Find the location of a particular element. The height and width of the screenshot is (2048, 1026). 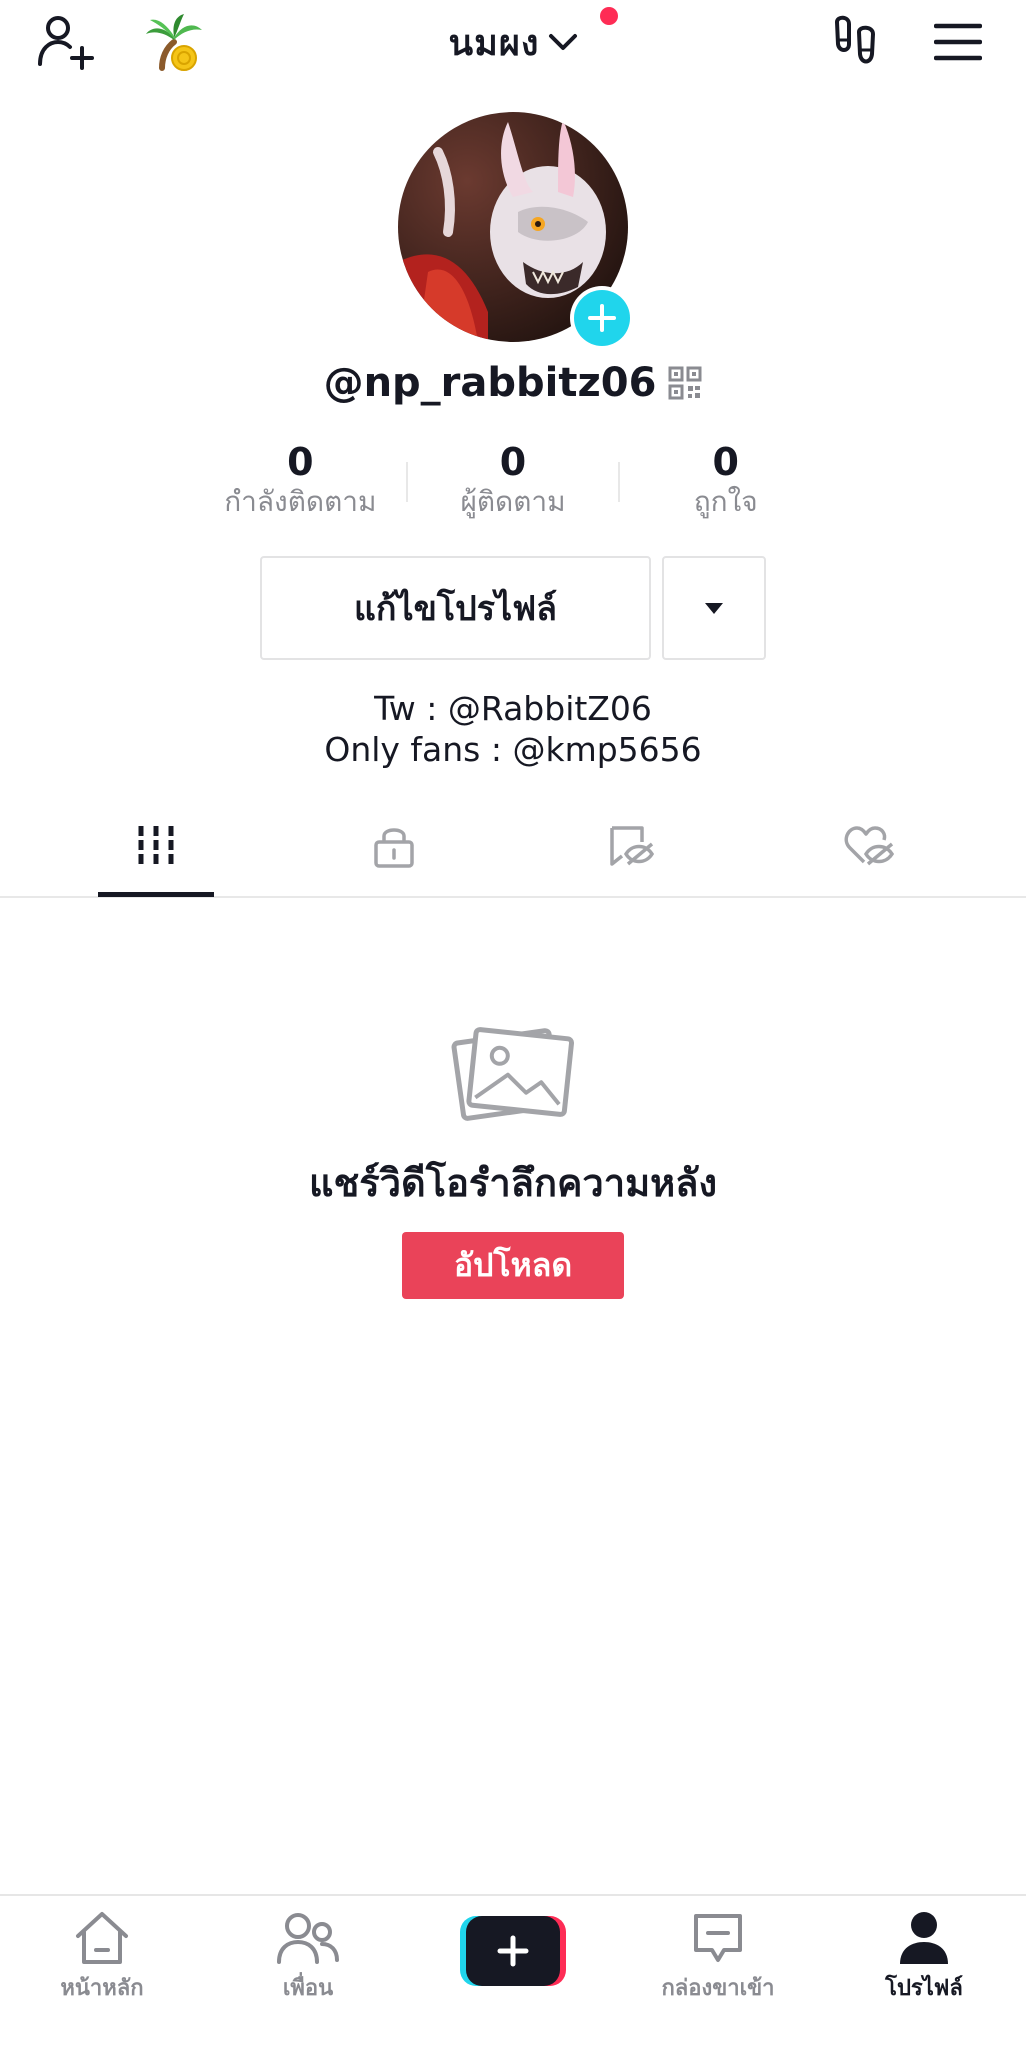

more-options-button is located at coordinates (714, 608).